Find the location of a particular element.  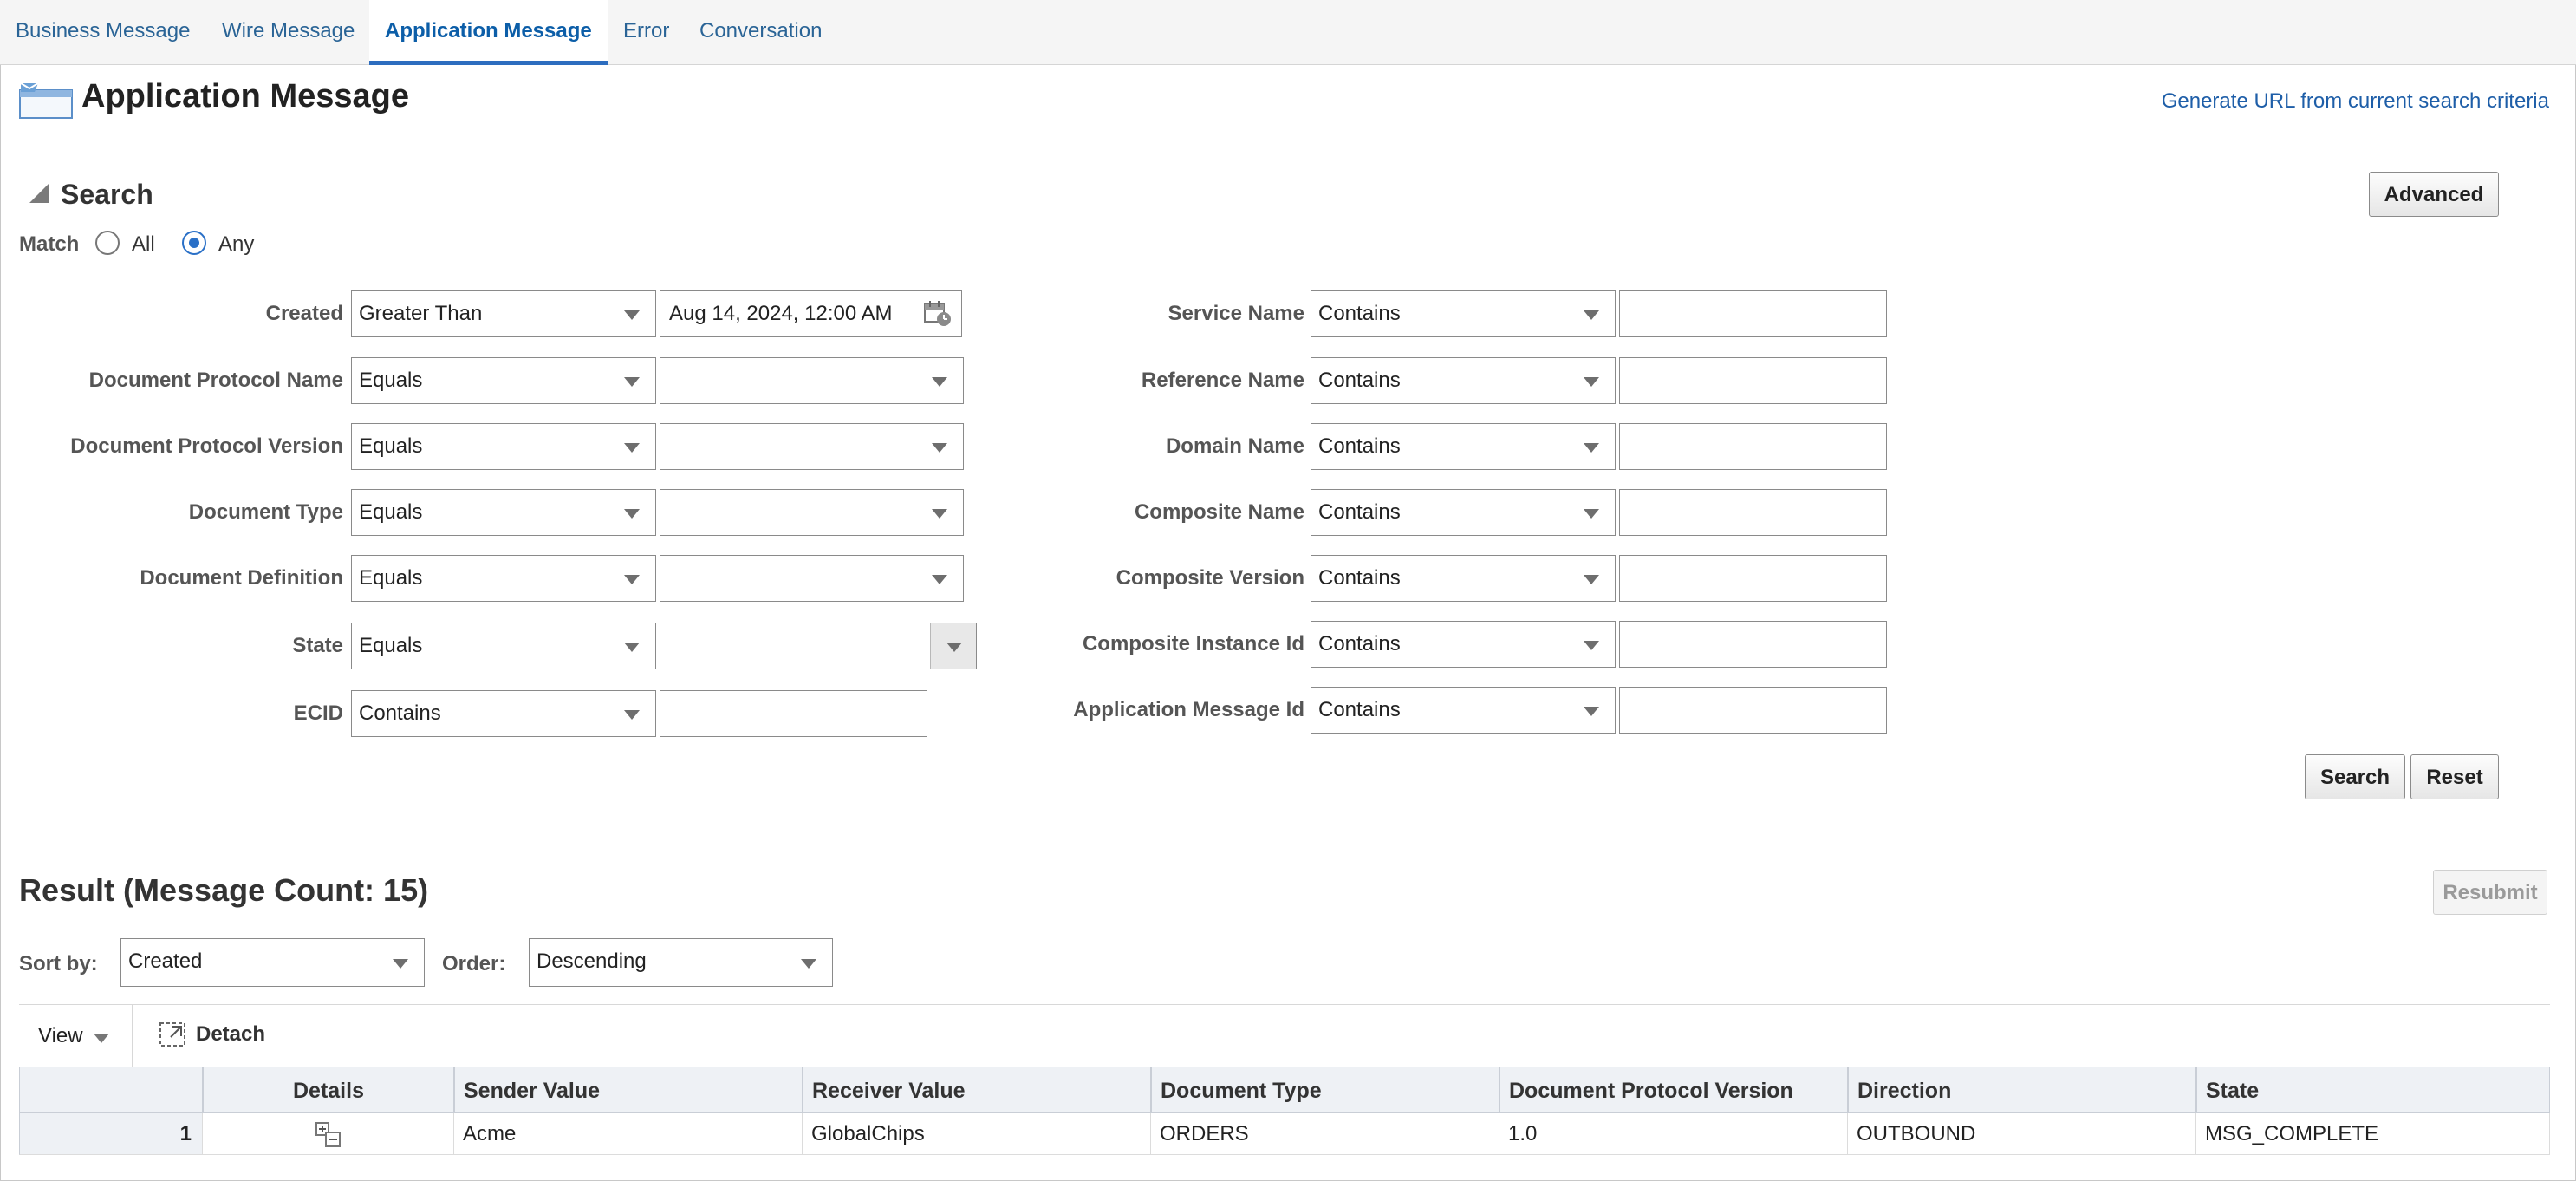

column-header-document-protocol-version: Document Protocol Version is located at coordinates (1673, 1090).